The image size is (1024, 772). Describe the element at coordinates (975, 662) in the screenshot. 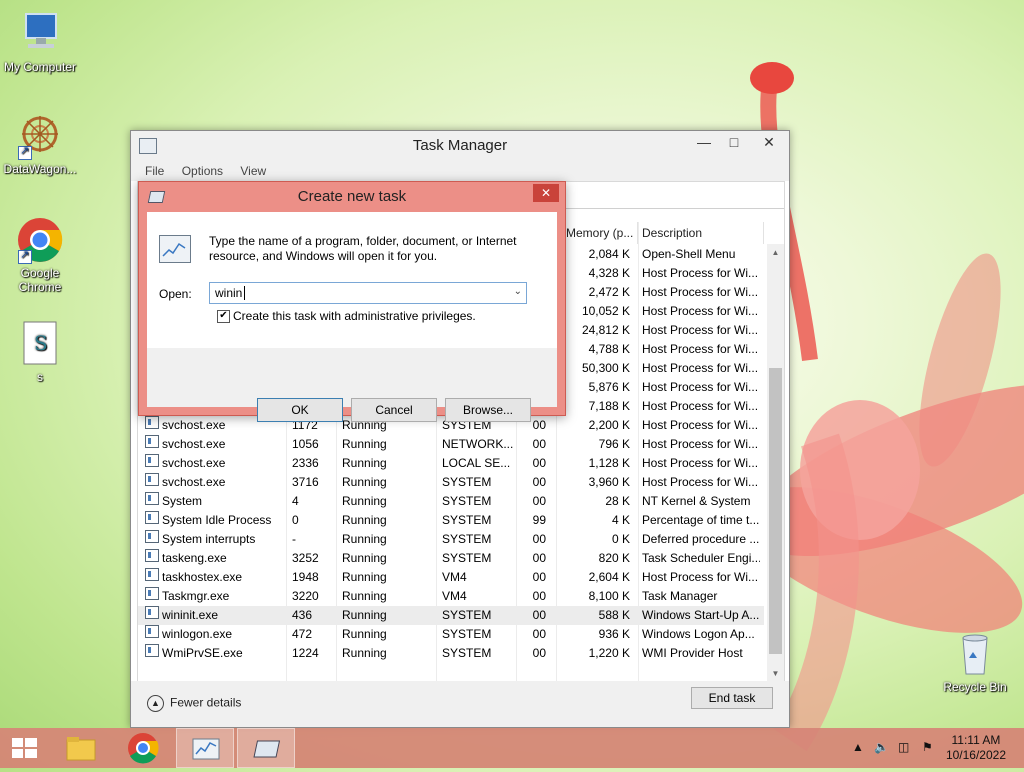

I see `desktop-icon-recycle-bin: Recycle Bin` at that location.